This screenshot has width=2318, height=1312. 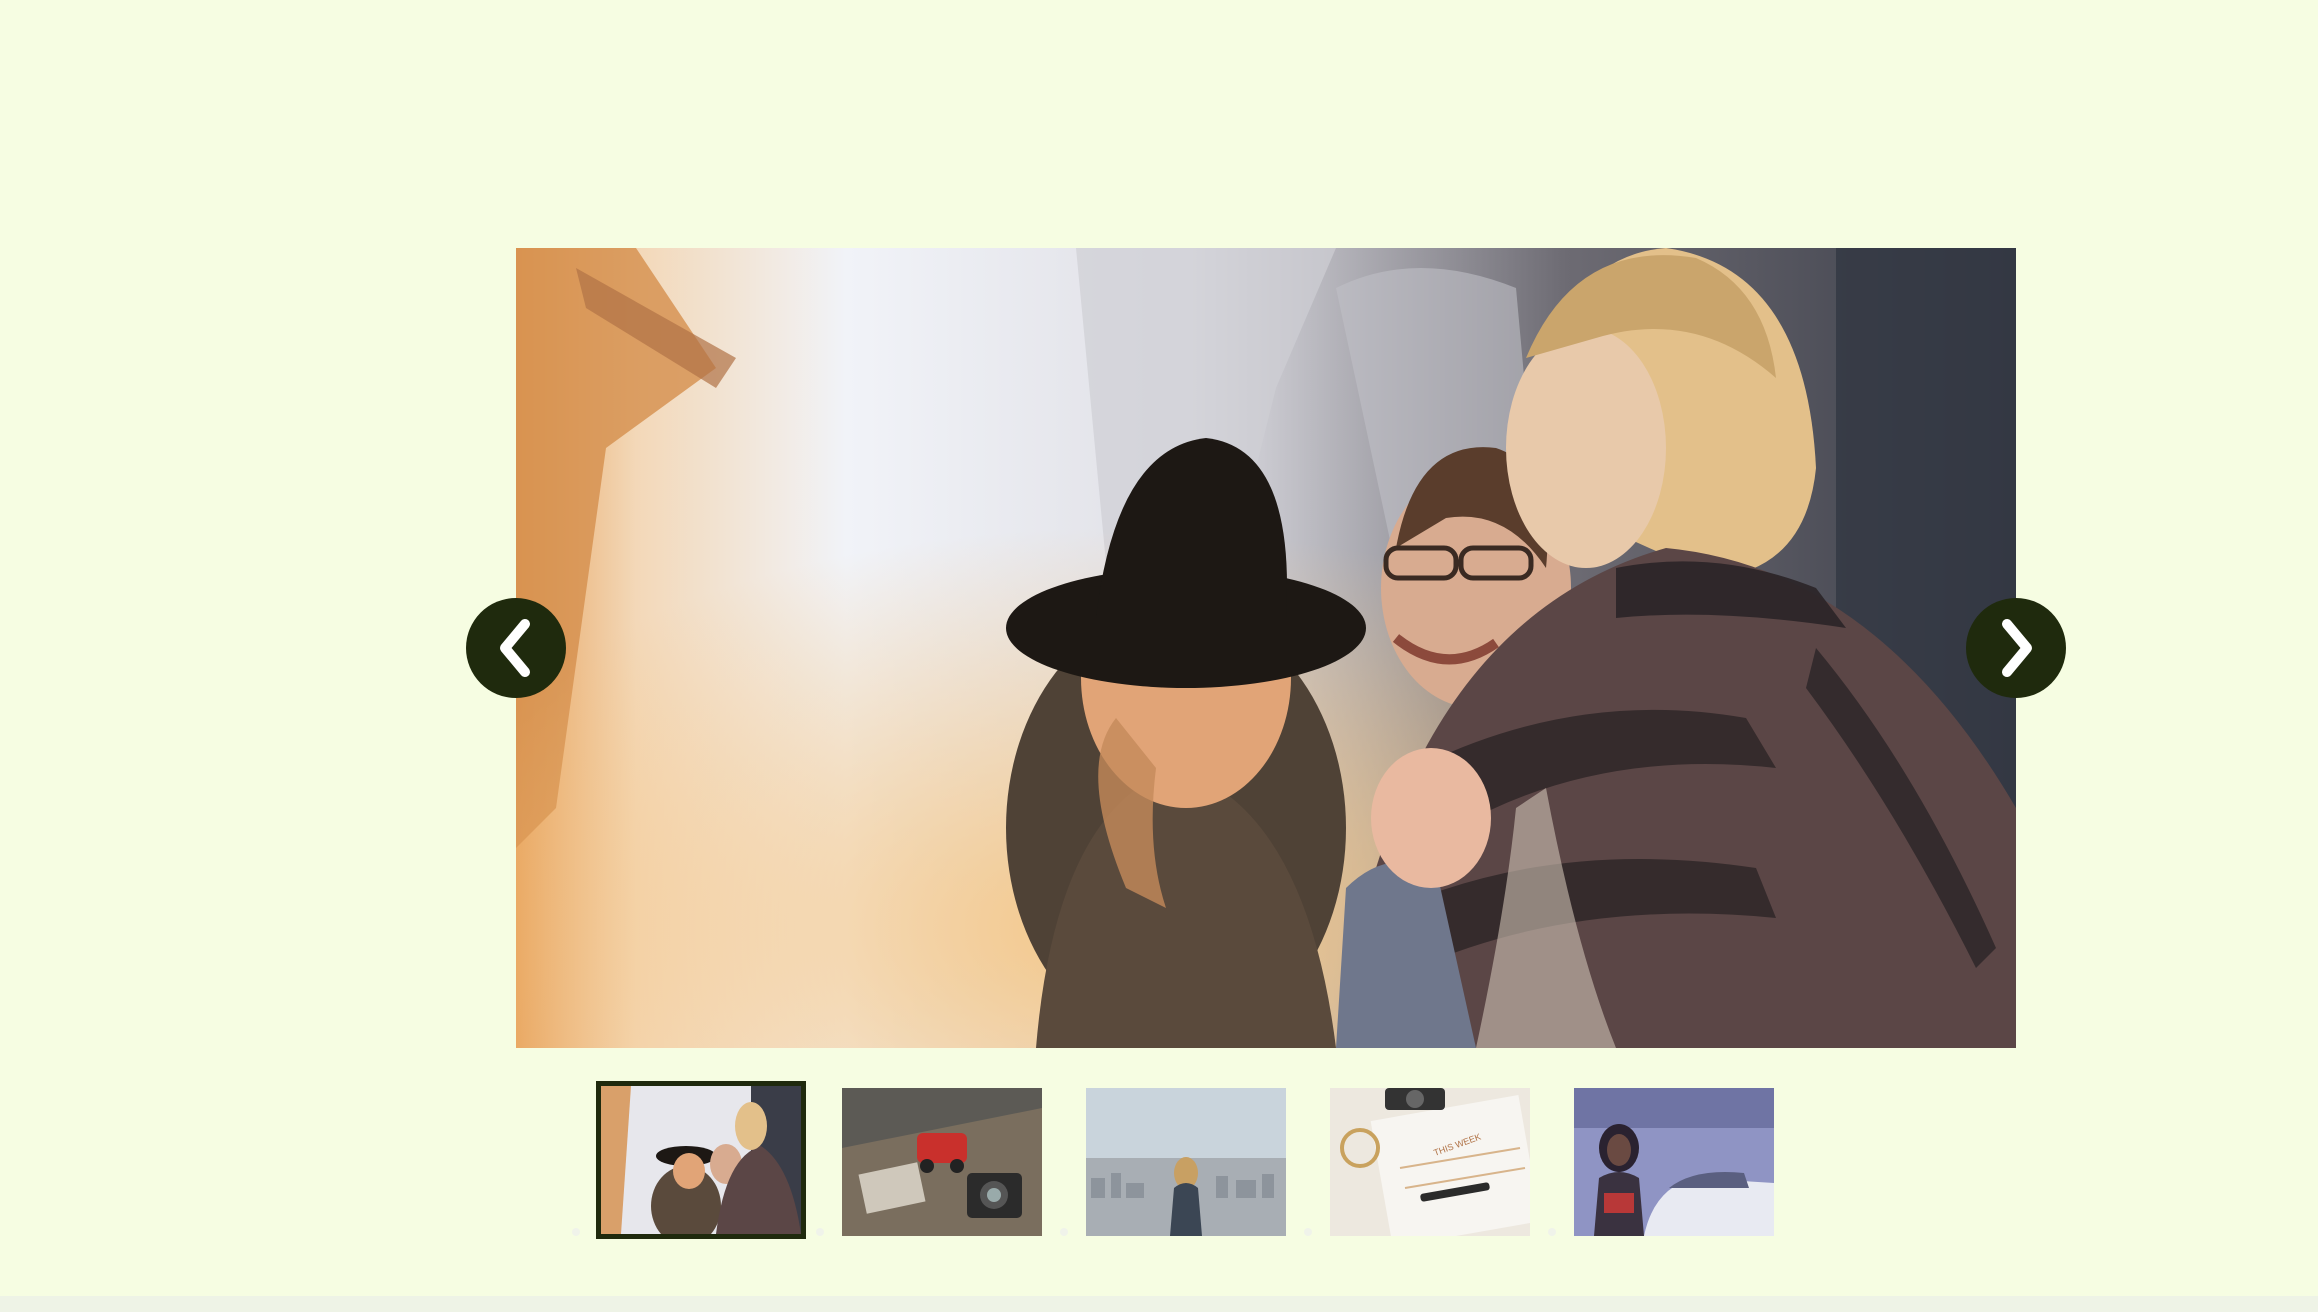 I want to click on chevron-left-icon, so click(x=515, y=648).